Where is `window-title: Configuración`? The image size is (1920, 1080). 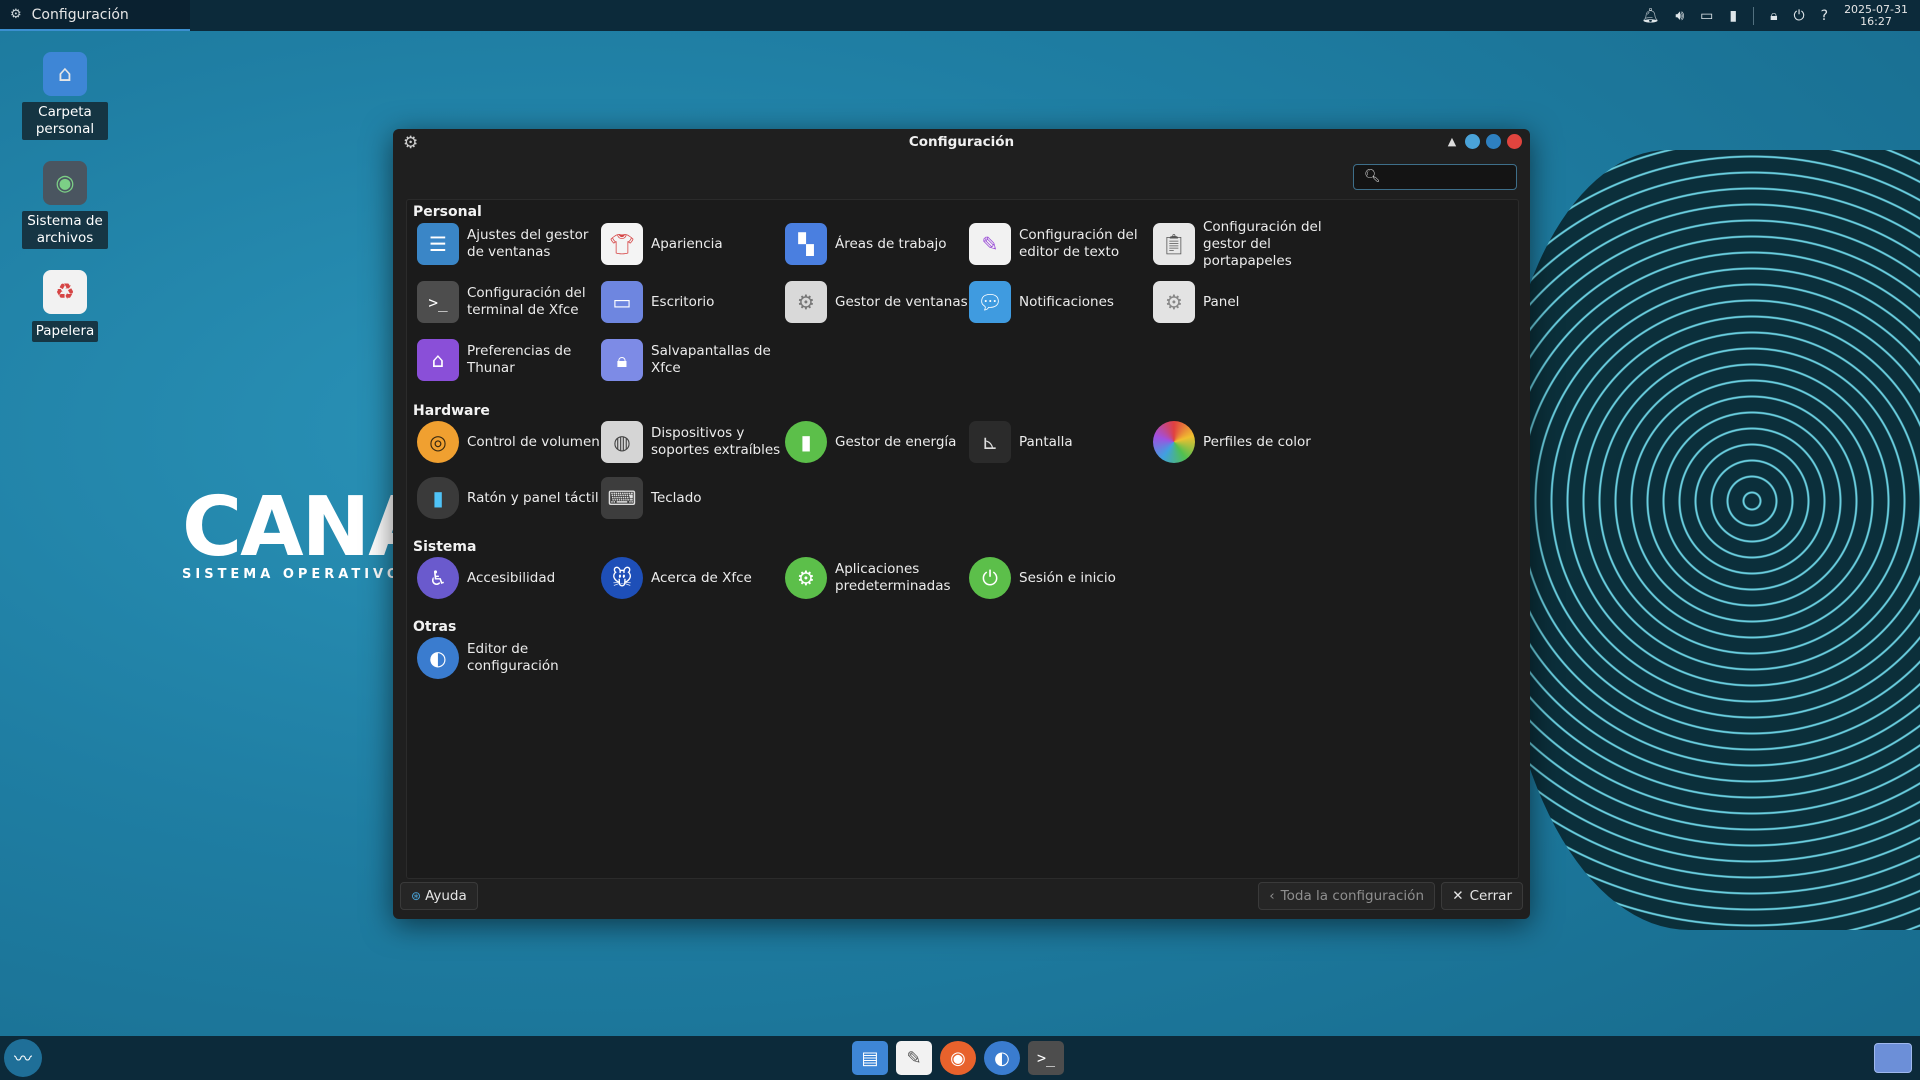
window-title: Configuración is located at coordinates (961, 142).